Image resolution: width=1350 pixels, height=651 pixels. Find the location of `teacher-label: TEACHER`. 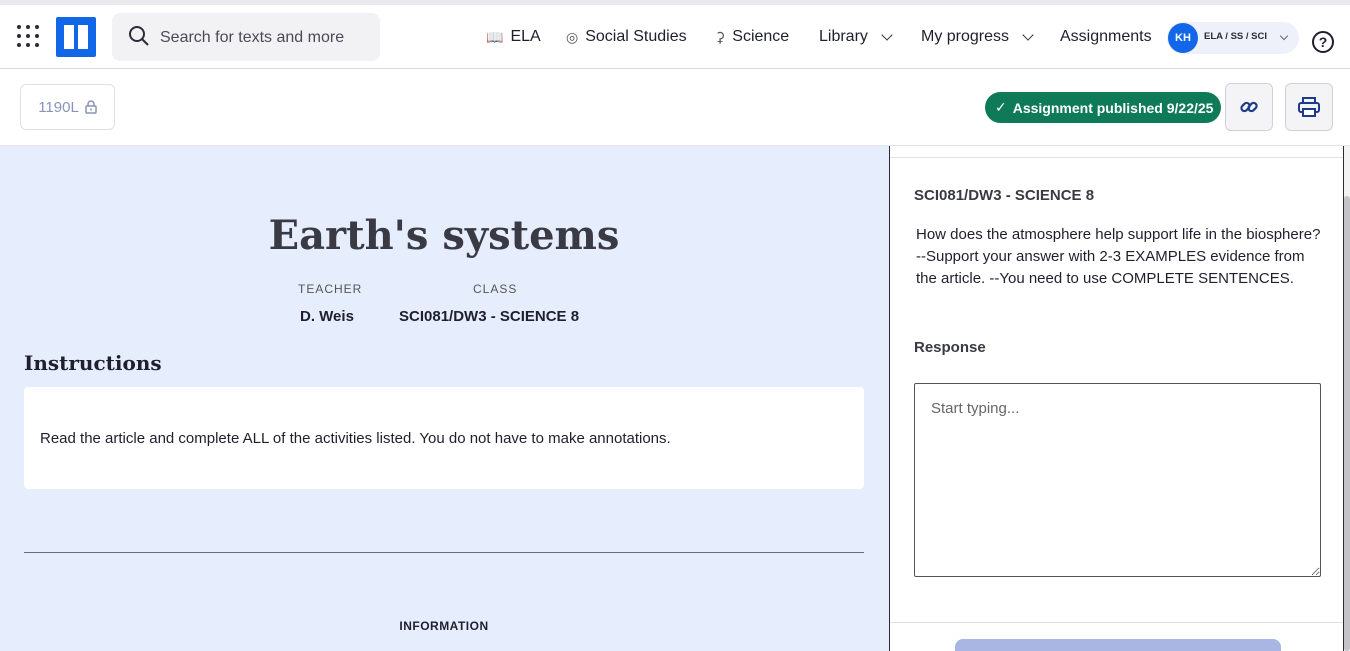

teacher-label: TEACHER is located at coordinates (330, 289).